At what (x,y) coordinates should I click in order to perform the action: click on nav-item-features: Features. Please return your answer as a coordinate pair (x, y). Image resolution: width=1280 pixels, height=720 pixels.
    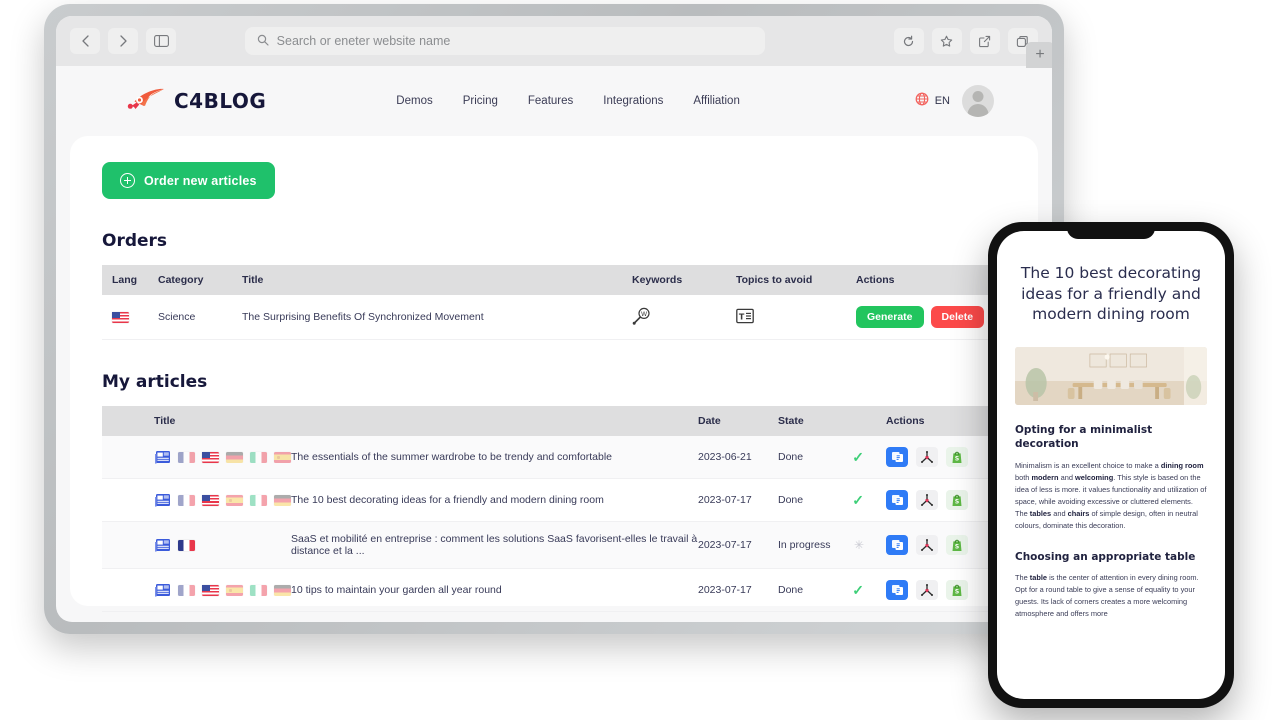
    Looking at the image, I should click on (550, 101).